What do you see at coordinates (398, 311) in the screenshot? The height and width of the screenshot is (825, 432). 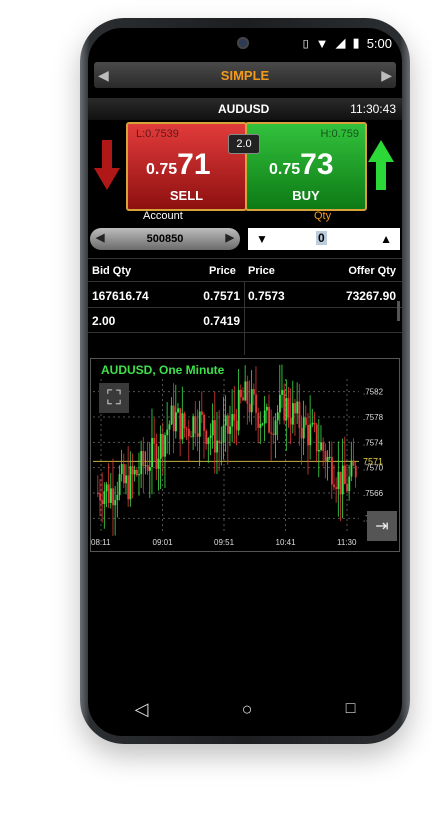 I see `table-scrollbar` at bounding box center [398, 311].